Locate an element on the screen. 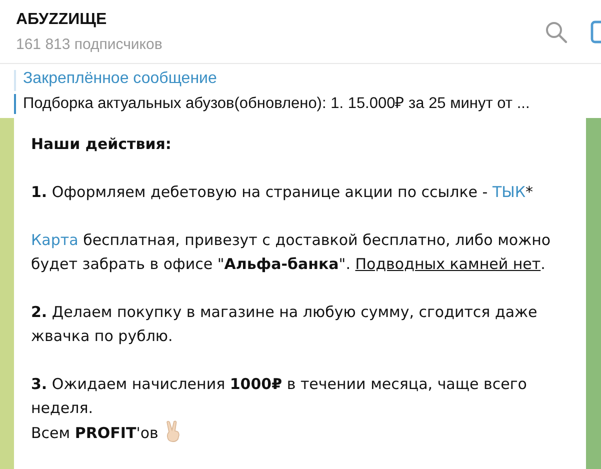  message-paragraph: 1. Оформляем дебетовую на странице акции по ссылке - ТЫК* is located at coordinates (282, 192).